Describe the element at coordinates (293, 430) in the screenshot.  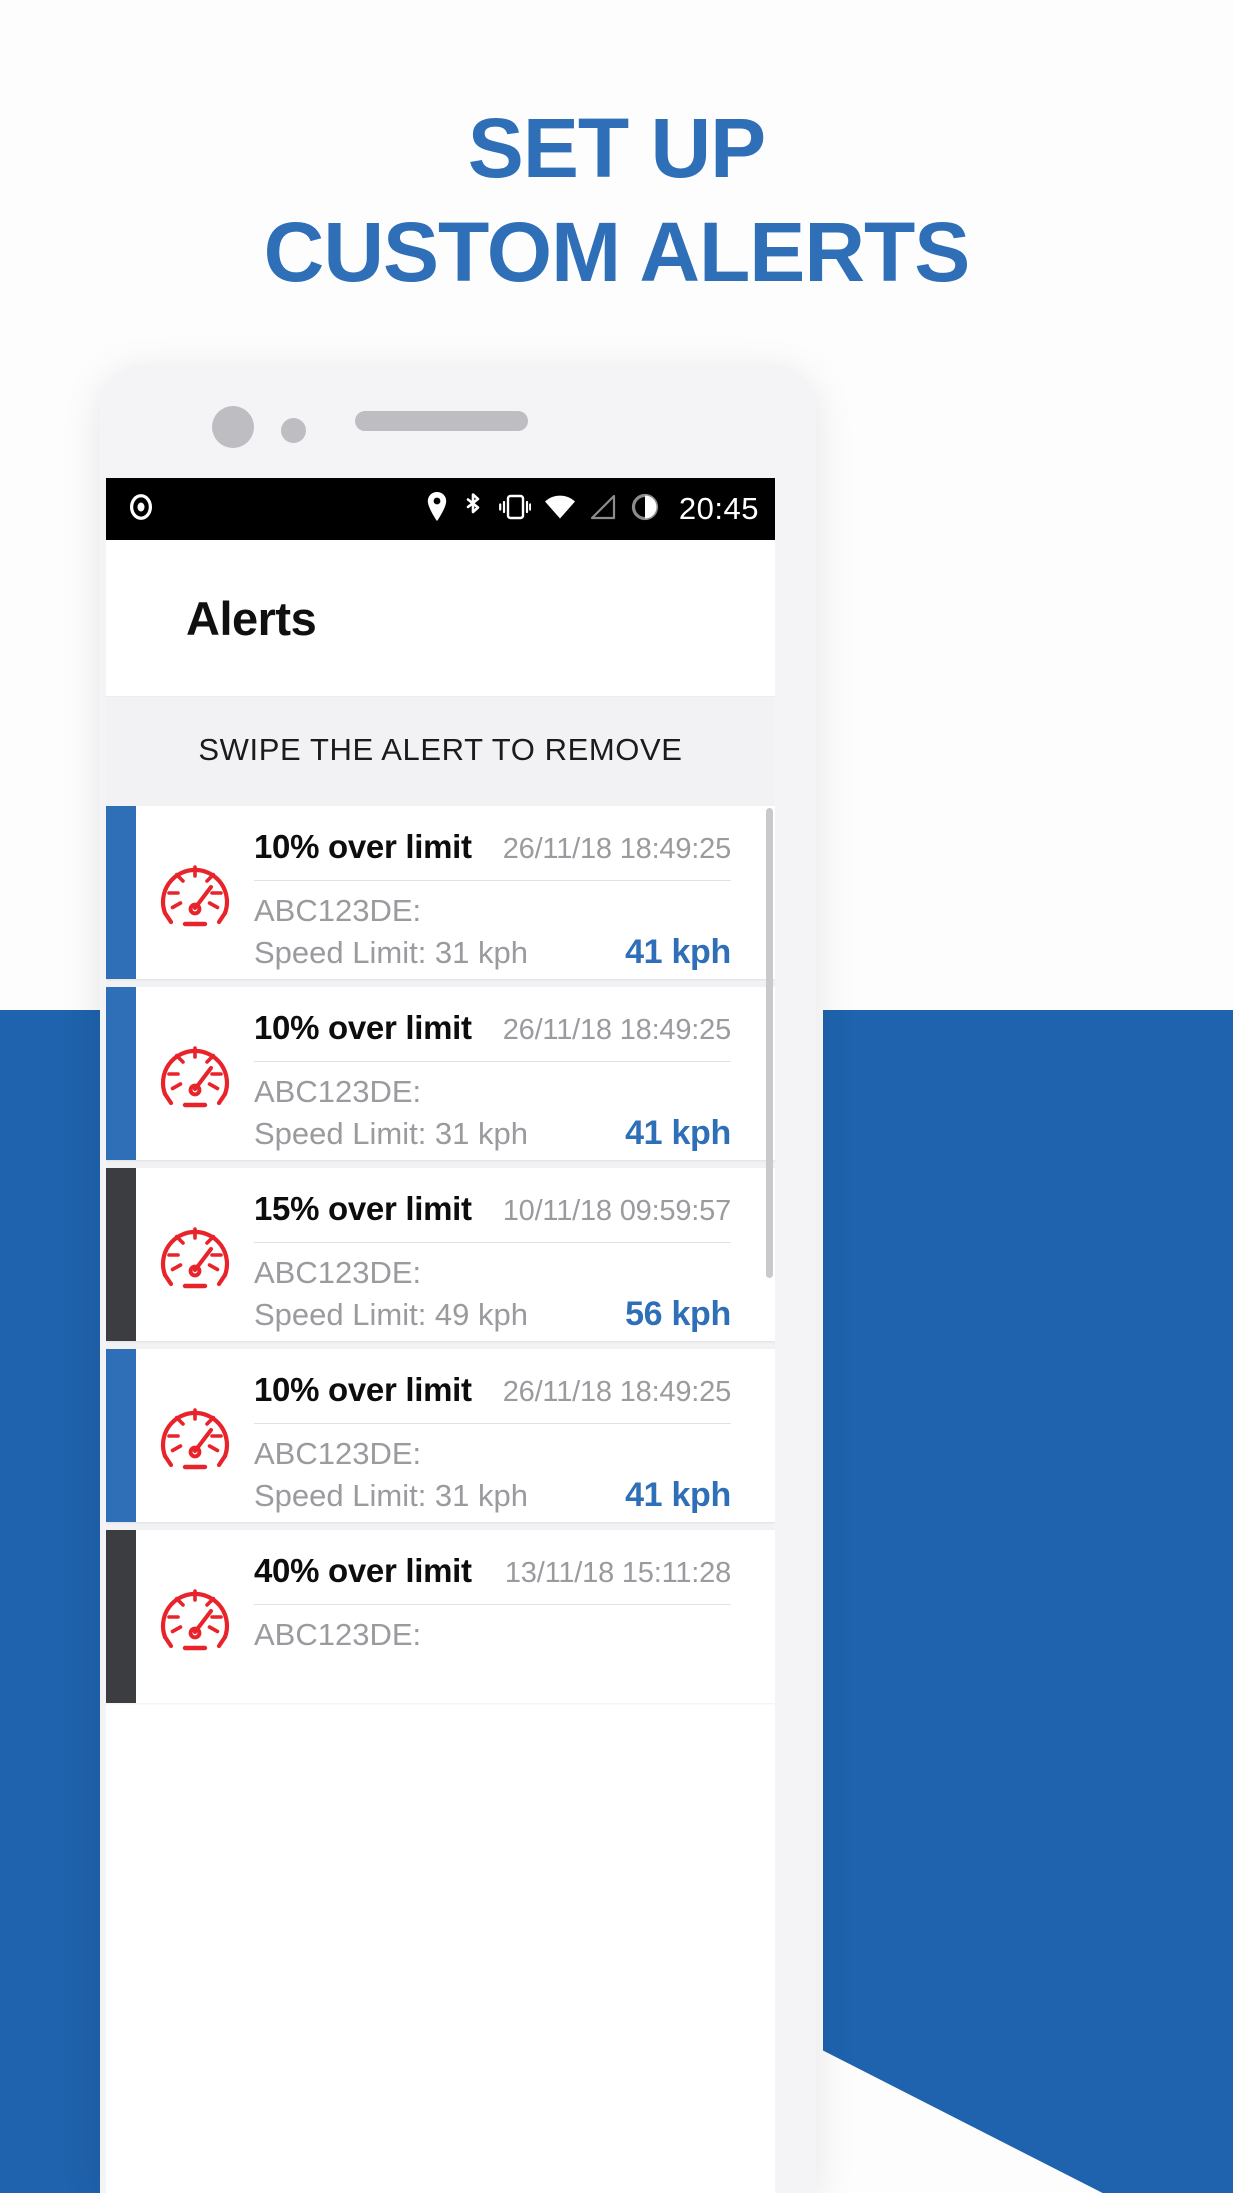
I see `sensor-icon` at that location.